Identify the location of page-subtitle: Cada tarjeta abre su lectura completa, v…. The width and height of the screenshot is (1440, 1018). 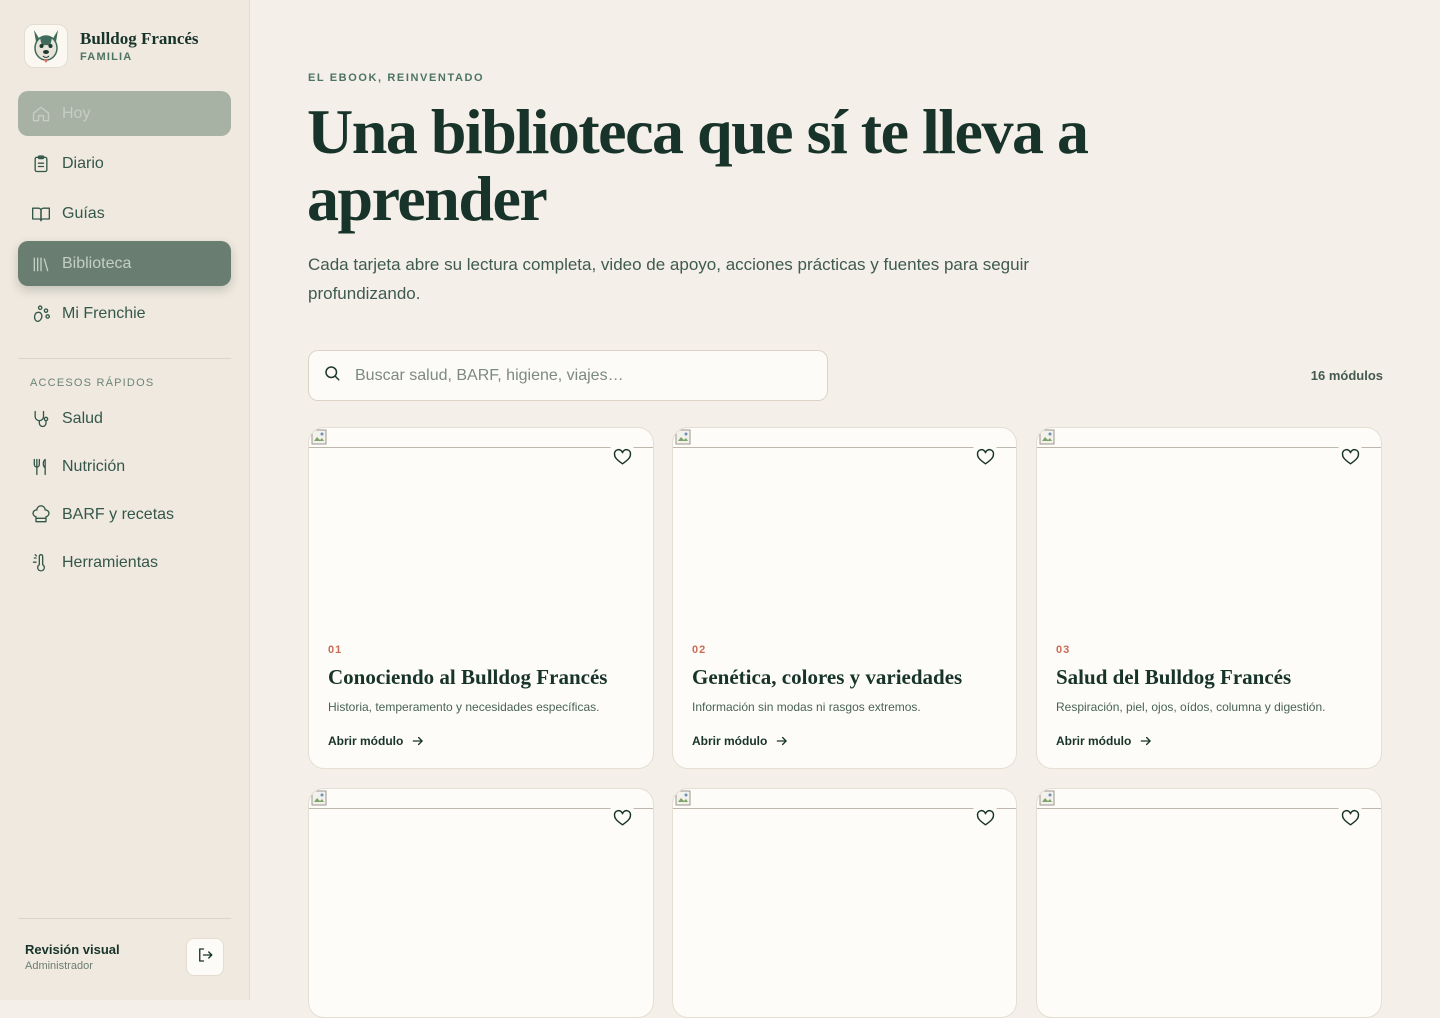
(669, 279).